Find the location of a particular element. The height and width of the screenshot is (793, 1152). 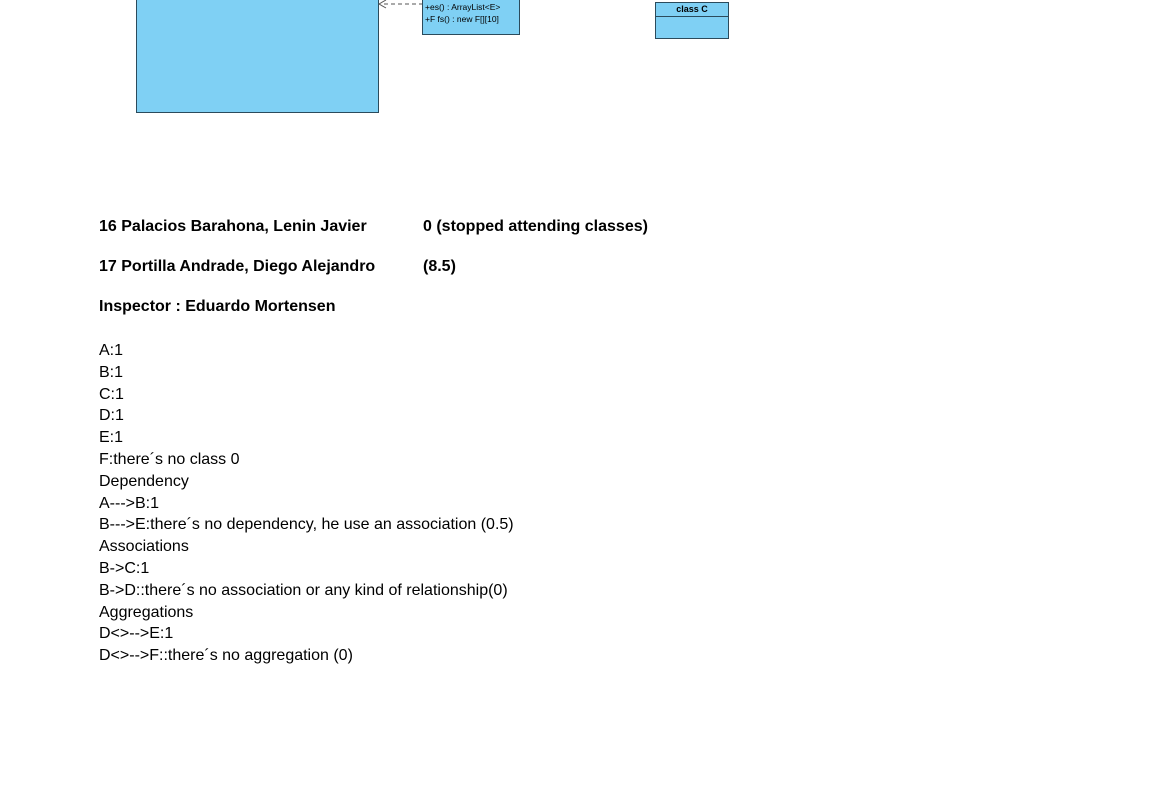

evaluation-line: E:1 is located at coordinates (111, 438).